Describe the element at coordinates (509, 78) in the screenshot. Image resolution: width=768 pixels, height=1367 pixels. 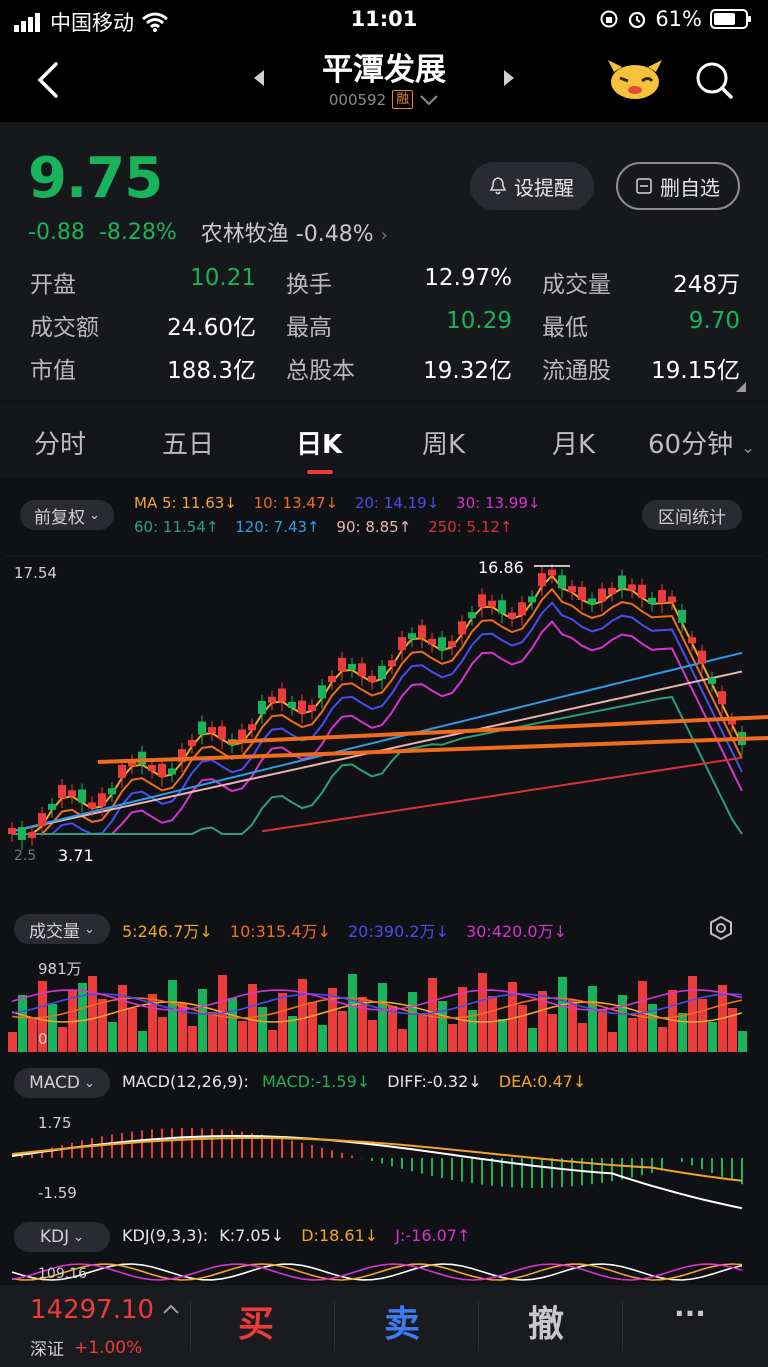
I see `next-stock-arrow-icon` at that location.